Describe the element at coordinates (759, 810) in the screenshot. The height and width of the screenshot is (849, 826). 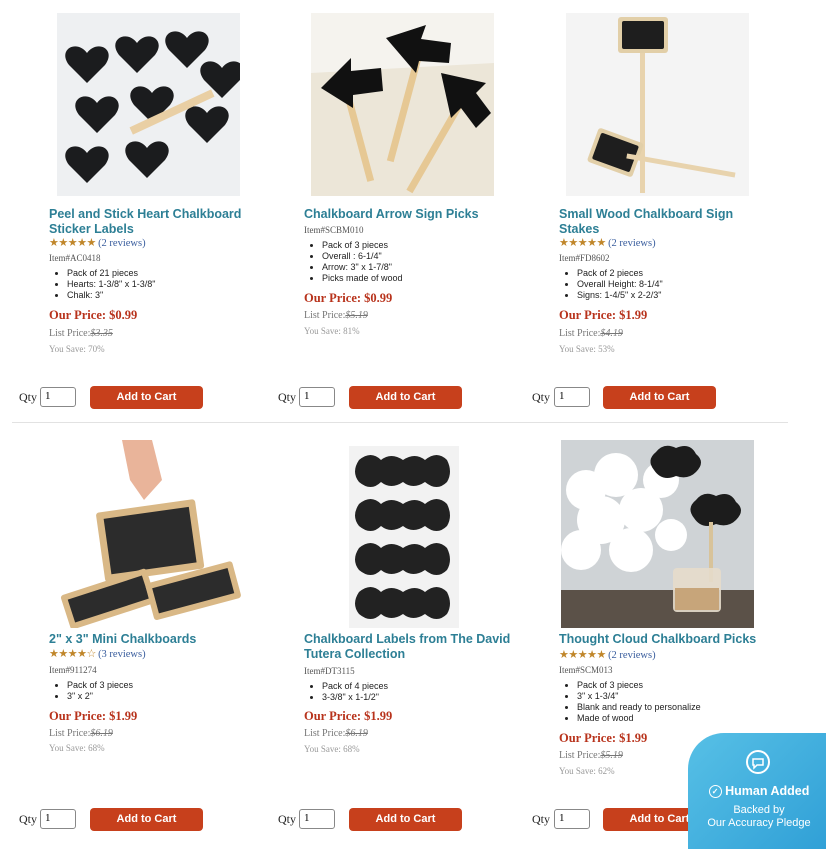
I see `badge-line1: Backed by` at that location.